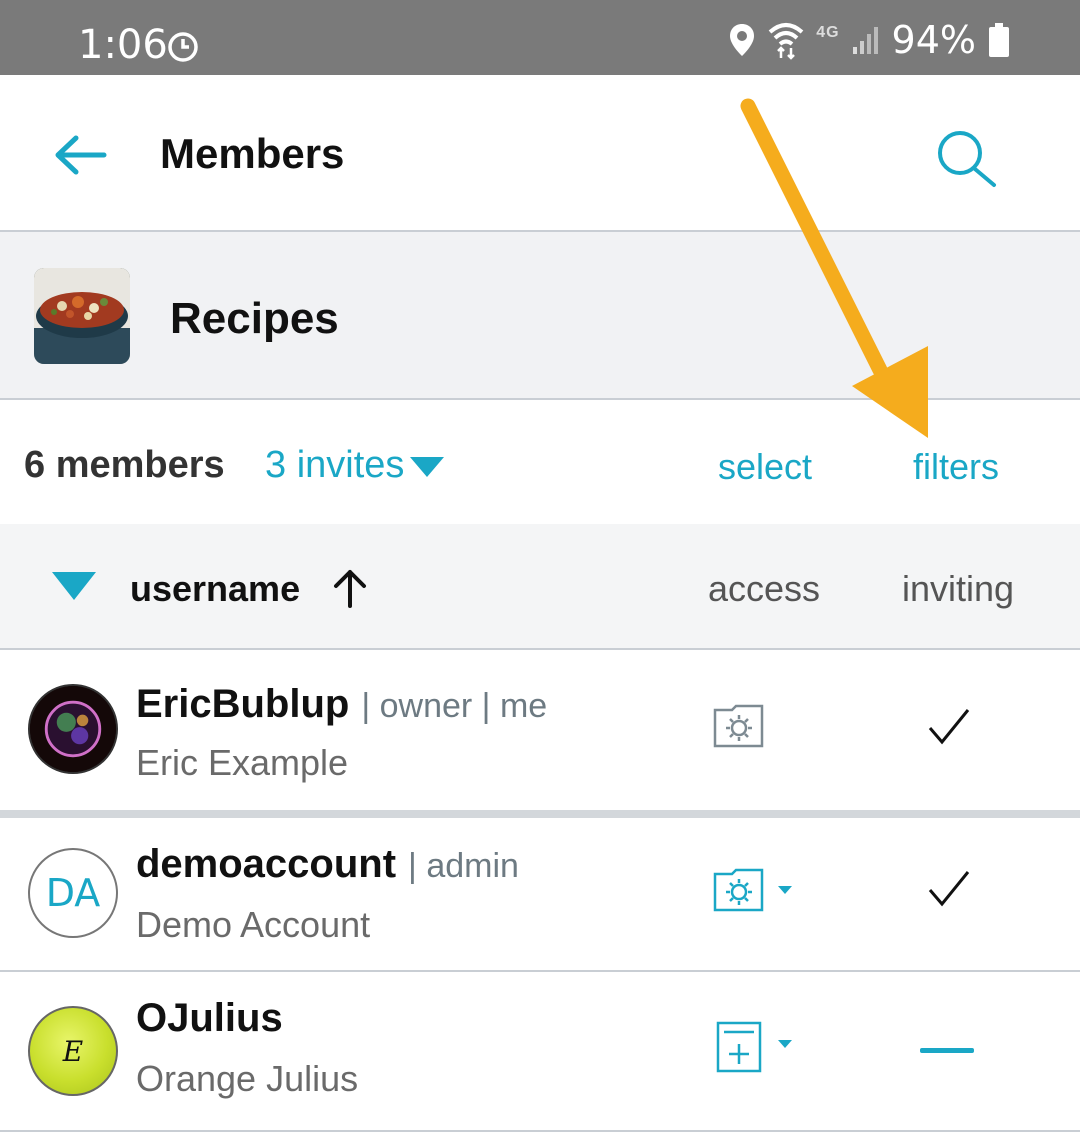 The width and height of the screenshot is (1080, 1132). Describe the element at coordinates (124, 465) in the screenshot. I see `members-count: 6 members` at that location.